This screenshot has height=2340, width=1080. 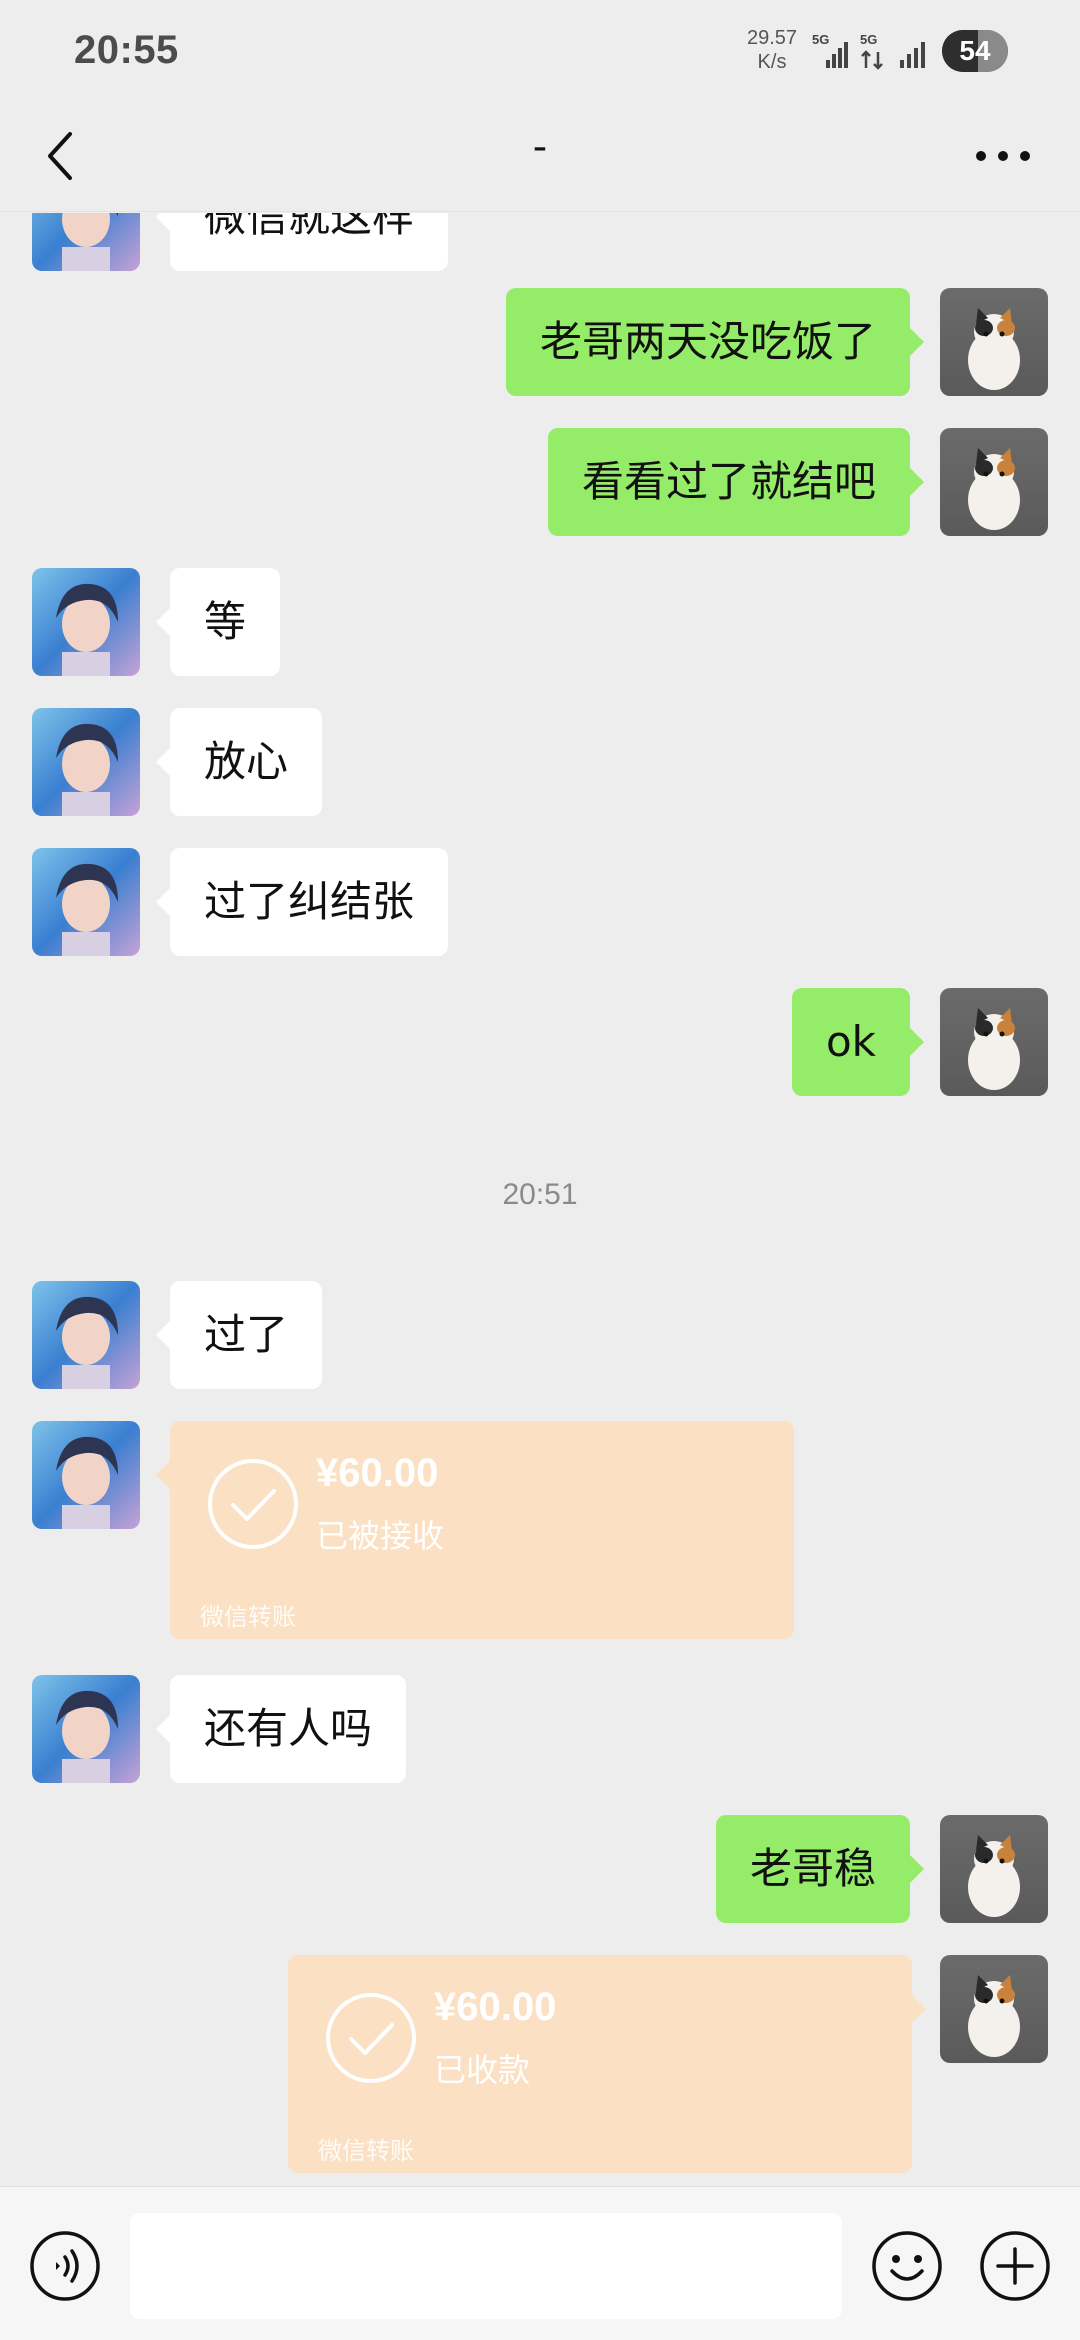 I want to click on sim2-label: 5G, so click(x=868, y=39).